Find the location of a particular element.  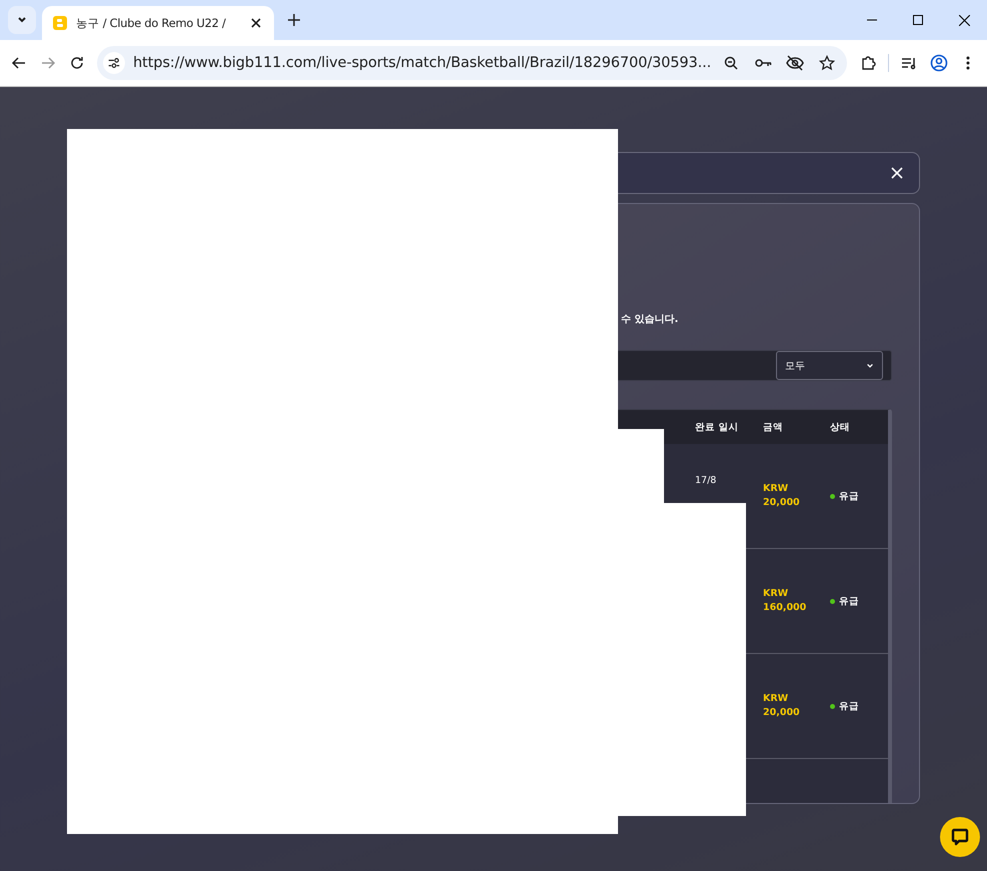

close-button is located at coordinates (897, 173).